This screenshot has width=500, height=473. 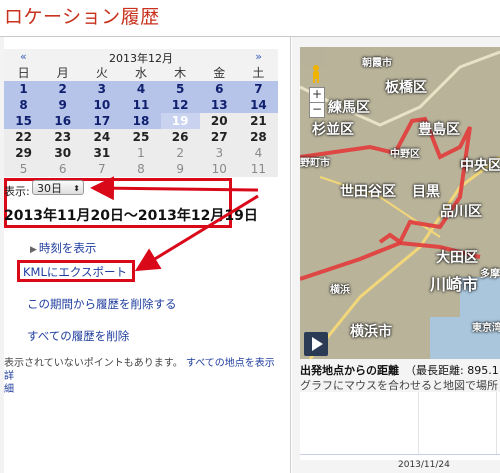 What do you see at coordinates (377, 63) in the screenshot?
I see `map-label: 朝霞市` at bounding box center [377, 63].